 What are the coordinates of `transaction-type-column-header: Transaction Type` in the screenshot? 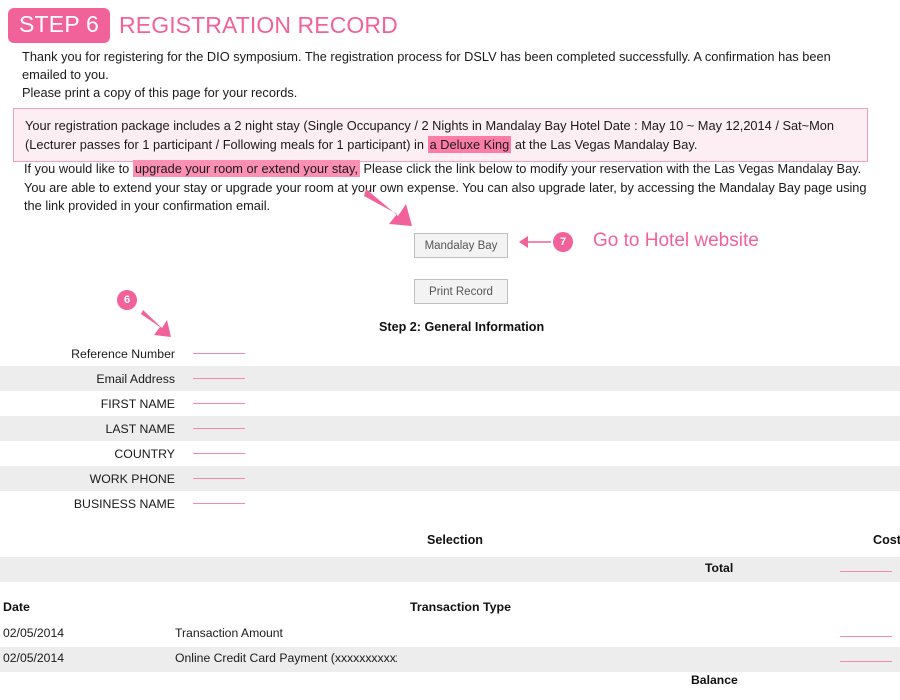 It's located at (460, 607).